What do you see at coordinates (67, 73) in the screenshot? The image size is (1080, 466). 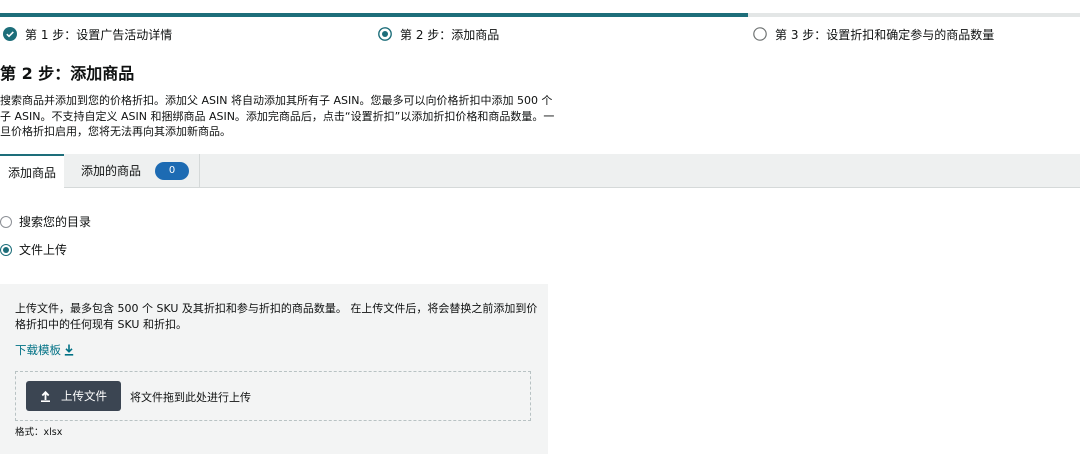 I see `page-title: 第 2 步：添加商品` at bounding box center [67, 73].